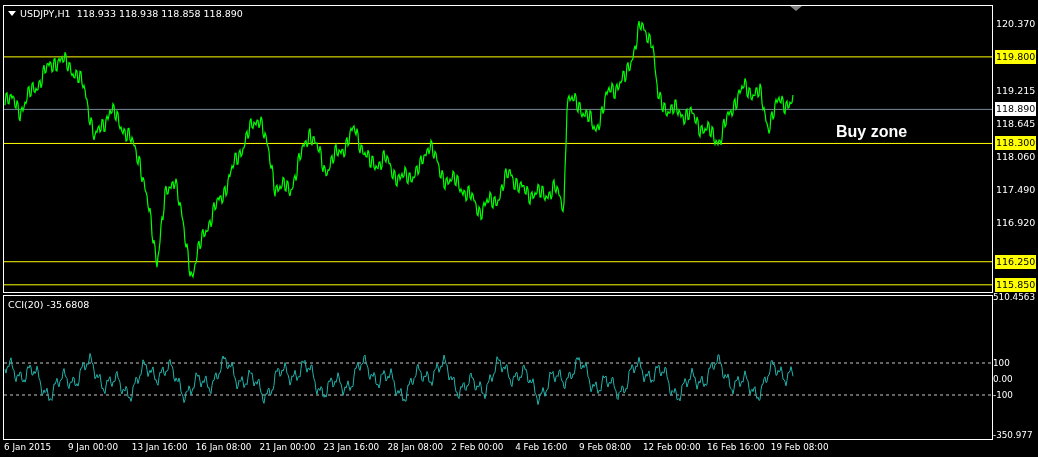  Describe the element at coordinates (159, 13) in the screenshot. I see `ohlc-prices: 118.933 118.938 118.858 118.890` at that location.